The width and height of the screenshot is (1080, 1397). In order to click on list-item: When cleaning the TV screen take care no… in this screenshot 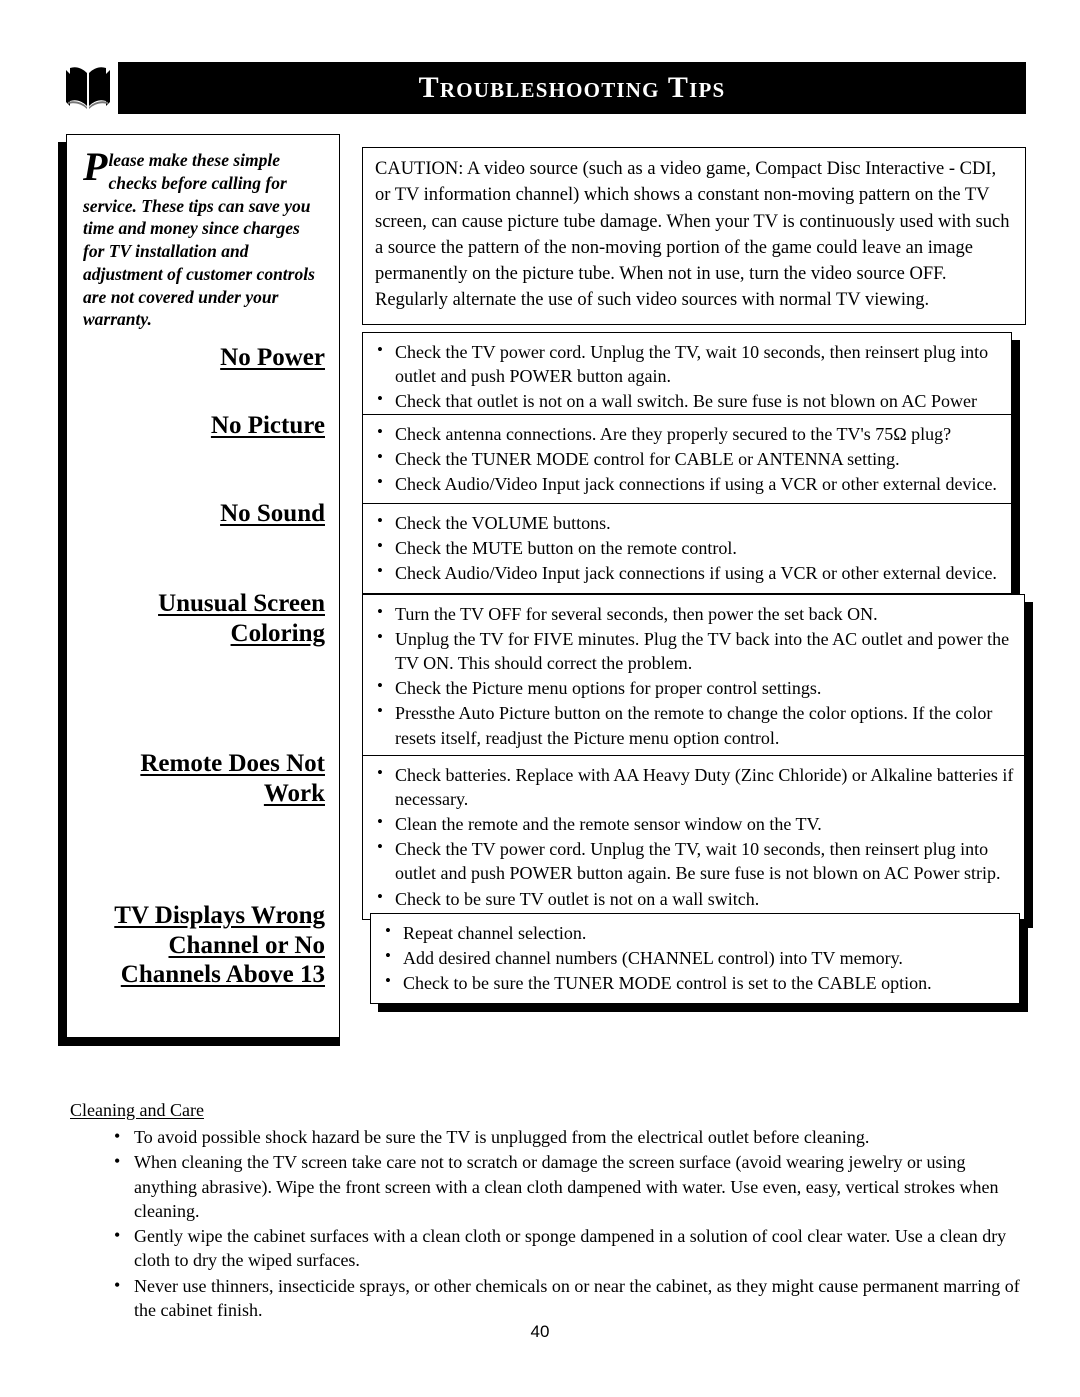, I will do `click(569, 1186)`.